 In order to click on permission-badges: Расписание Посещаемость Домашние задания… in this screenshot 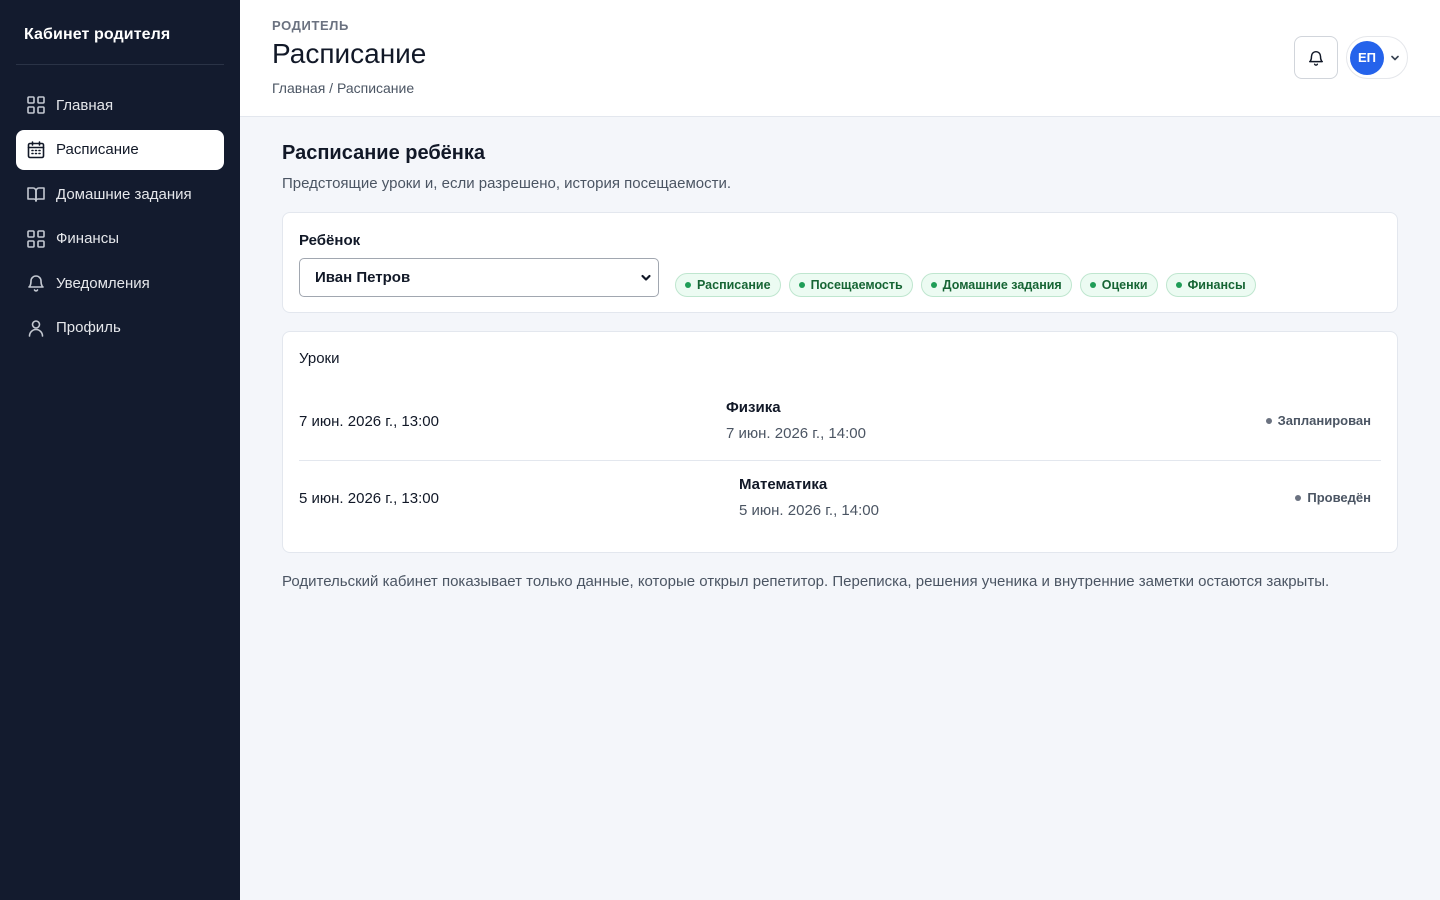, I will do `click(965, 285)`.